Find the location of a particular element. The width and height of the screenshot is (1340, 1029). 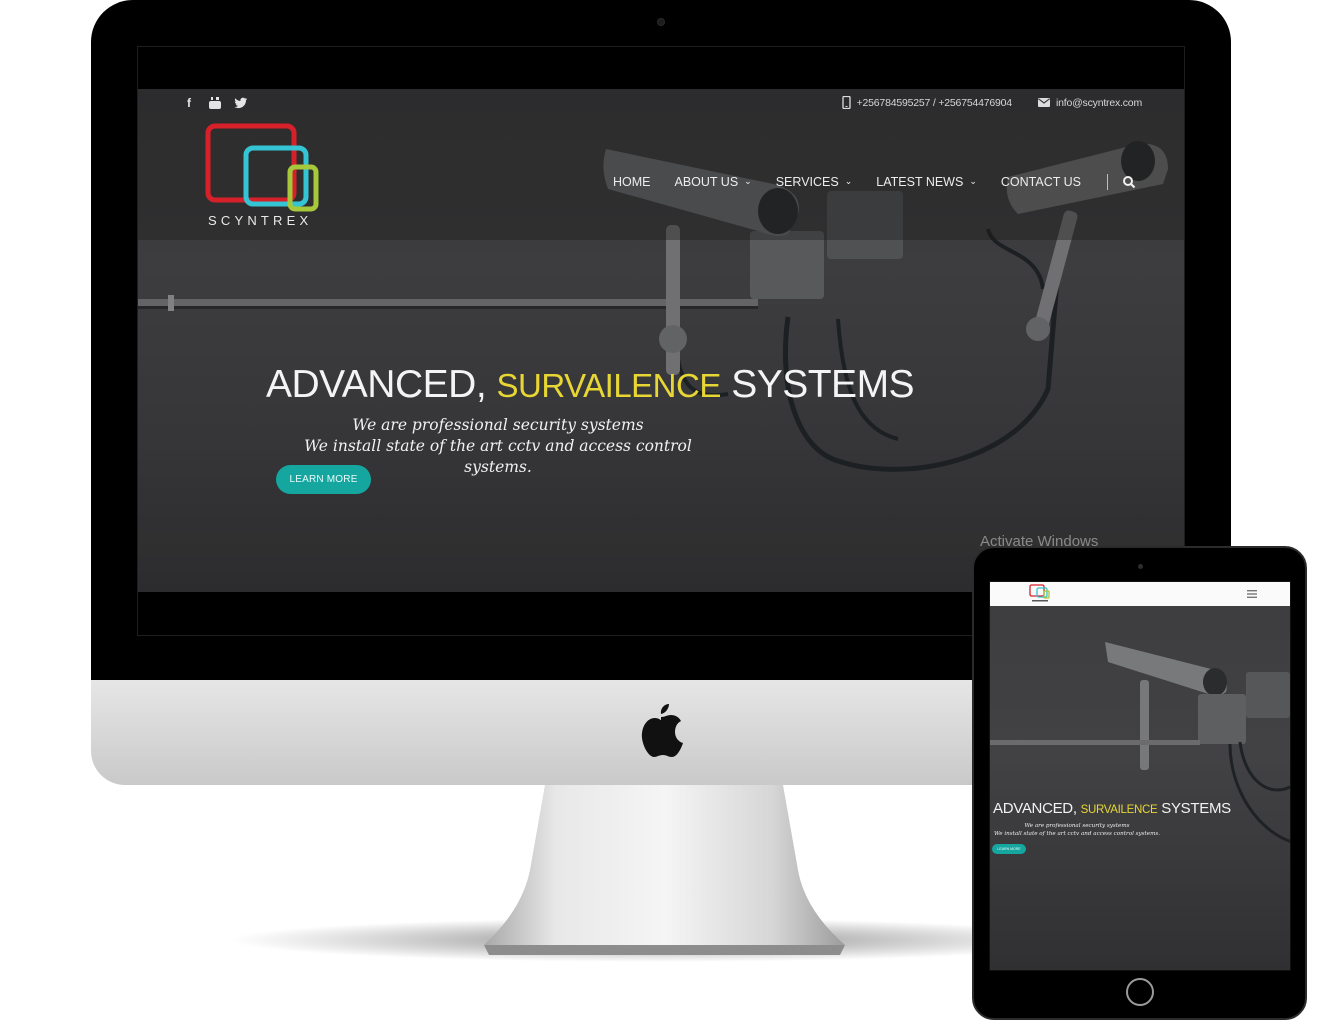

hero-title: ADVANCED, SURVAILENCE SYSTEMS is located at coordinates (590, 384).